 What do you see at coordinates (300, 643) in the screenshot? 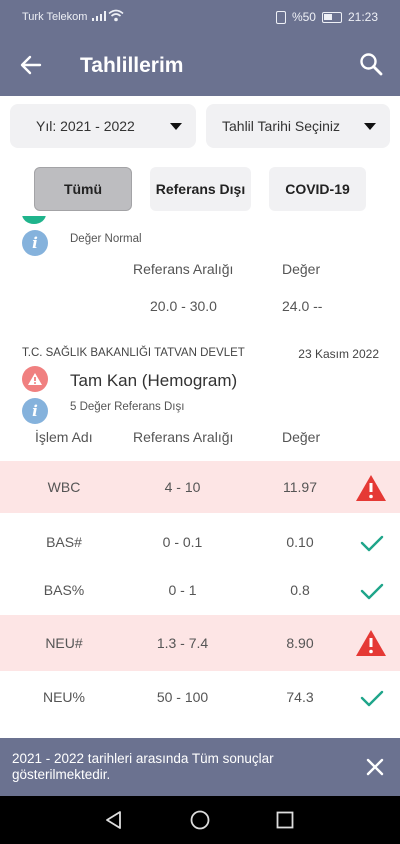
I see `result-value: 8.90` at bounding box center [300, 643].